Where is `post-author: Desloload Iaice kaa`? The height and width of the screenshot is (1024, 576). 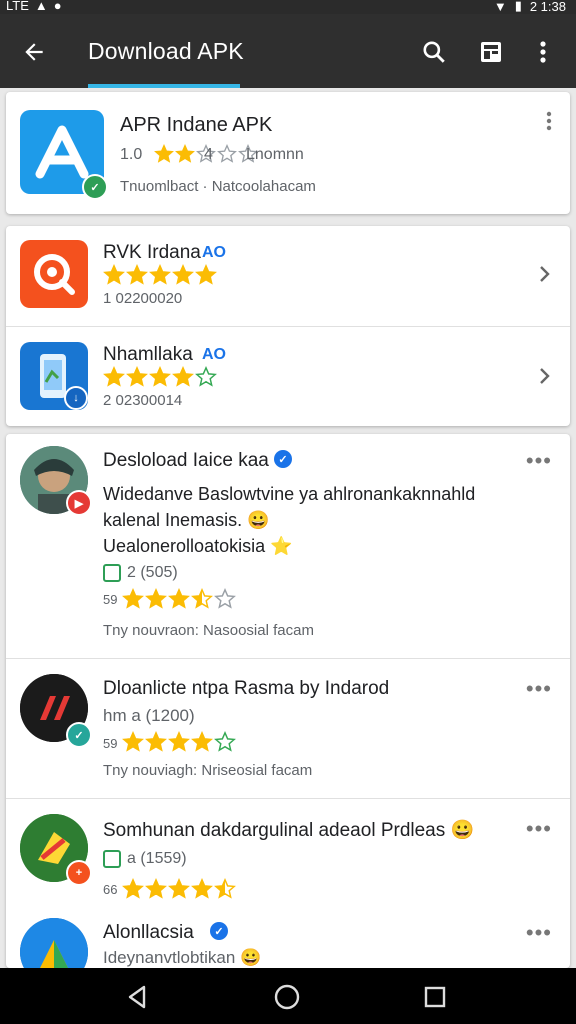
post-author: Desloload Iaice kaa is located at coordinates (186, 460).